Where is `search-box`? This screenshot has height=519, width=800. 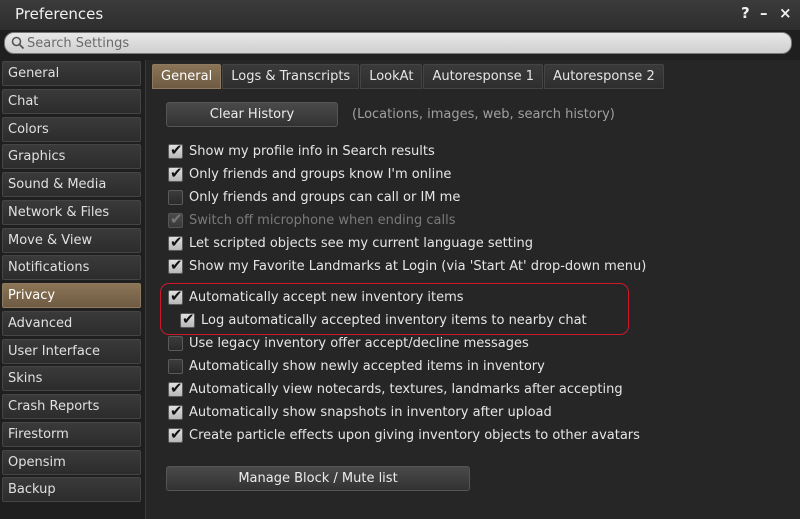 search-box is located at coordinates (398, 43).